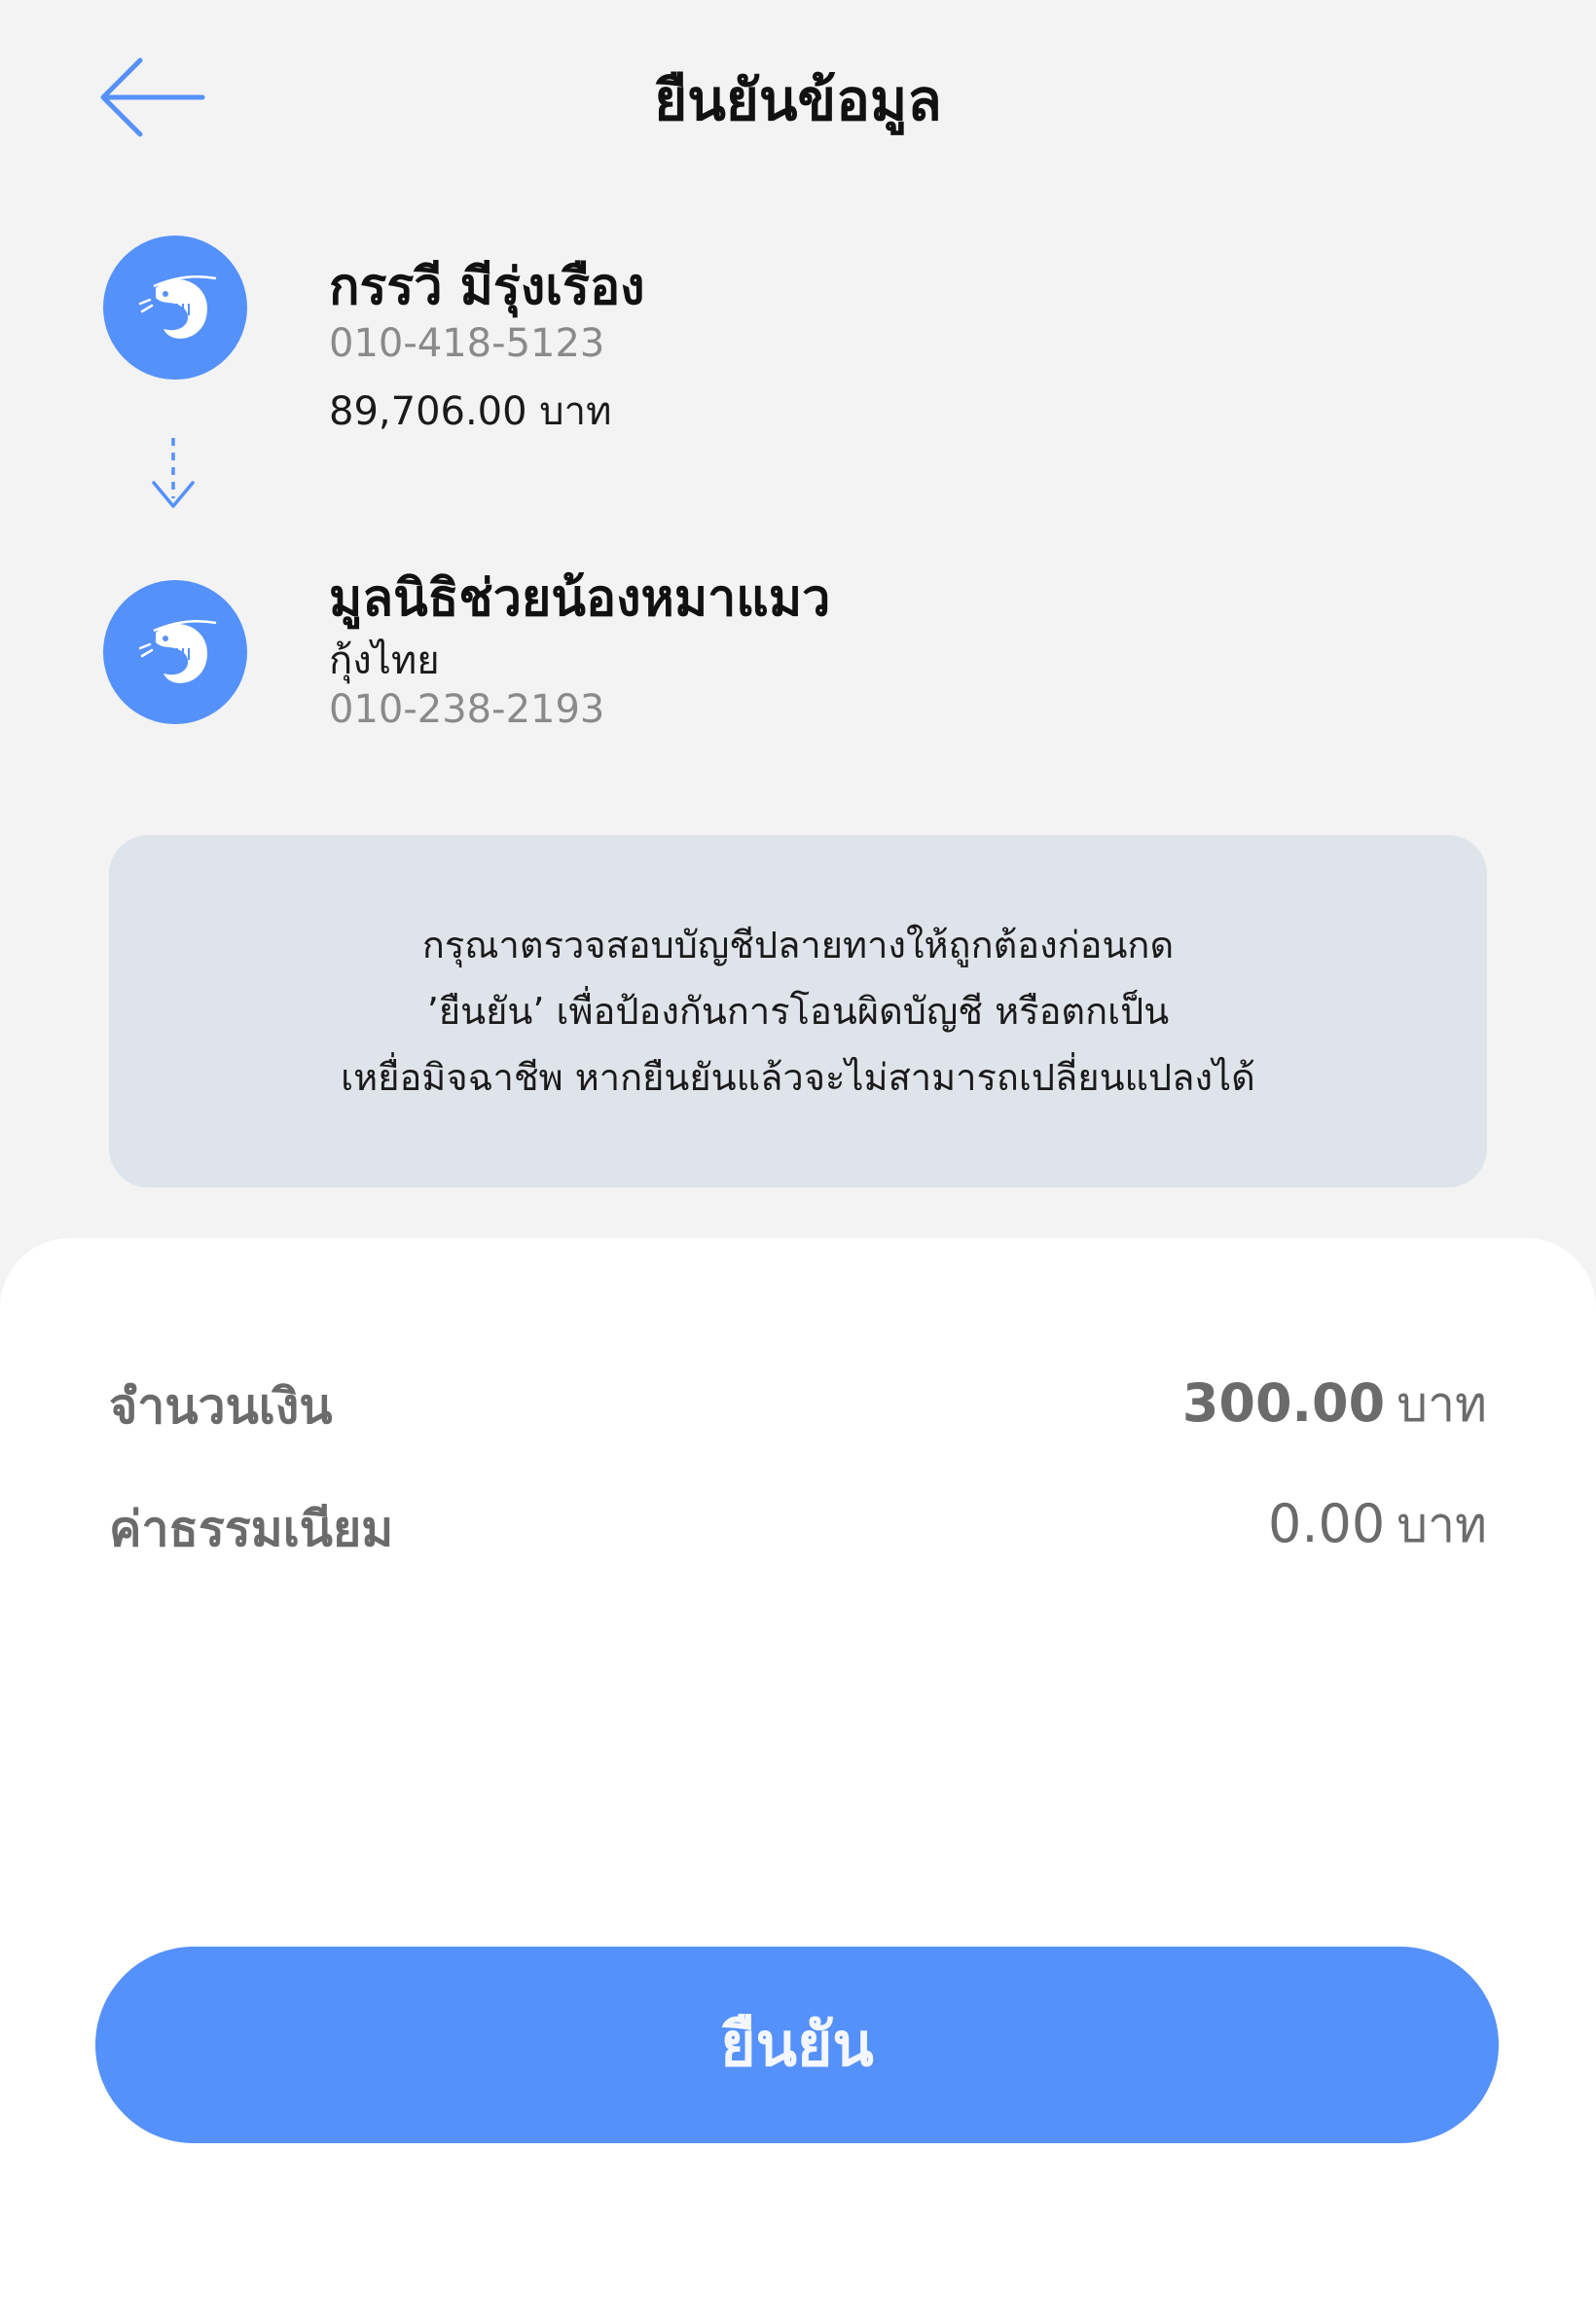 This screenshot has width=1596, height=2297. I want to click on page-title: ยืนยันข้อมูล, so click(798, 100).